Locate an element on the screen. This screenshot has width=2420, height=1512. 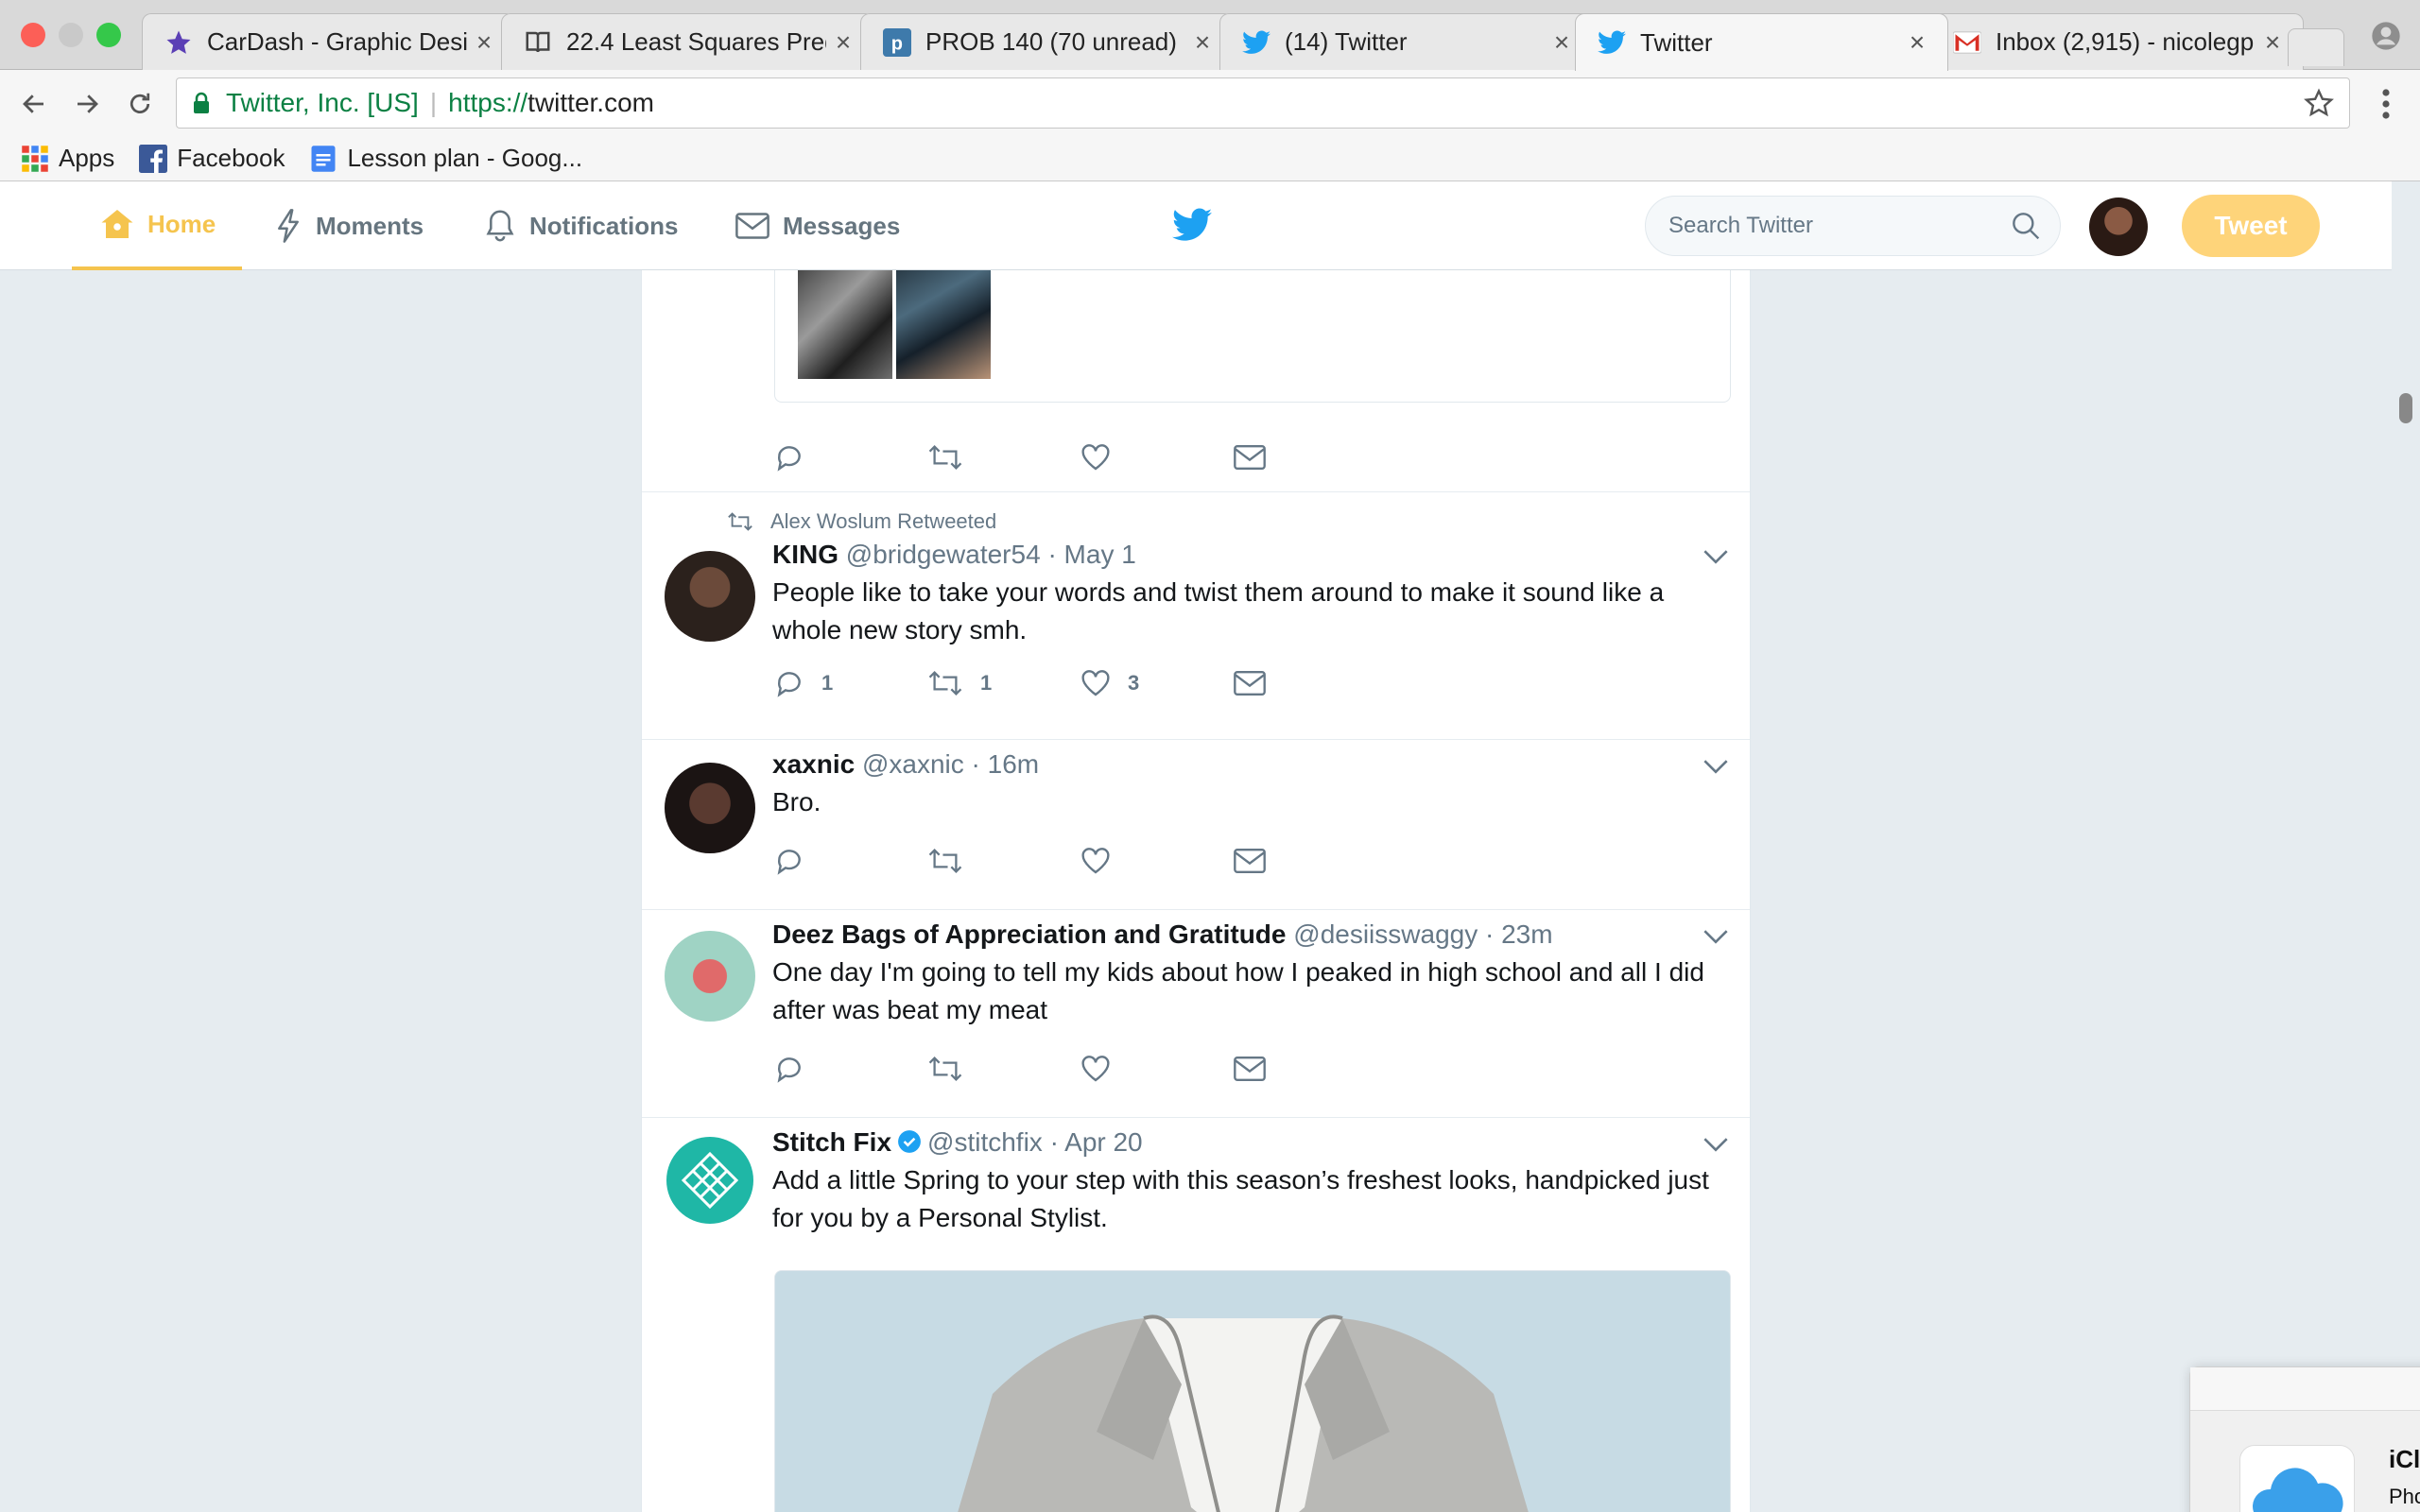
author-handle: @desiisswaggy is located at coordinates (1385, 934).